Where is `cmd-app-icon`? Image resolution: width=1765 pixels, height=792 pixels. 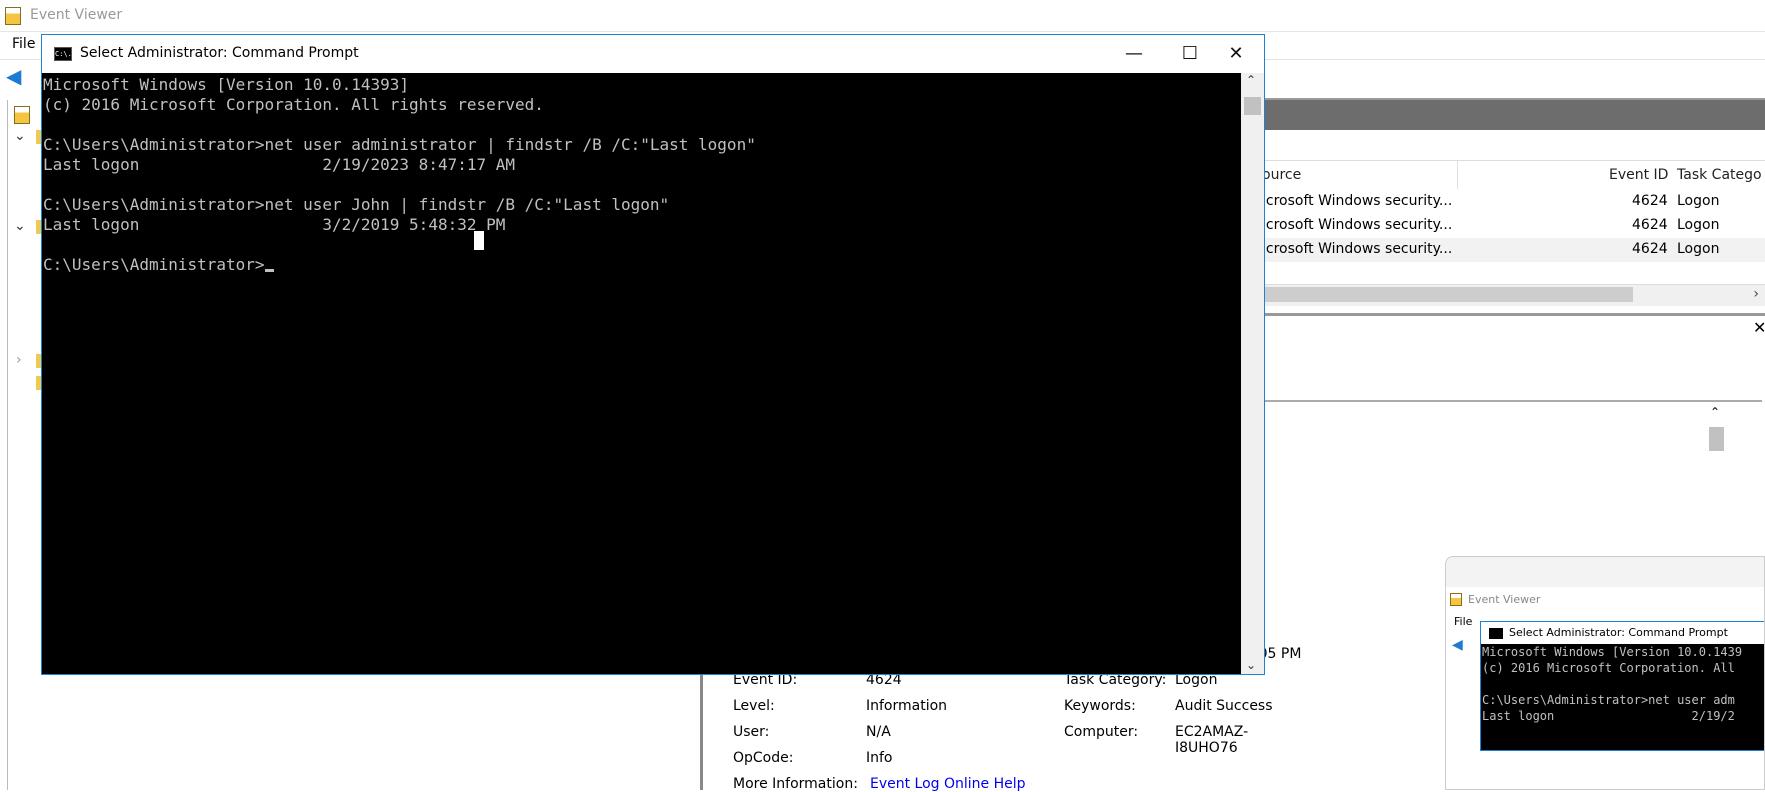
cmd-app-icon is located at coordinates (1496, 633).